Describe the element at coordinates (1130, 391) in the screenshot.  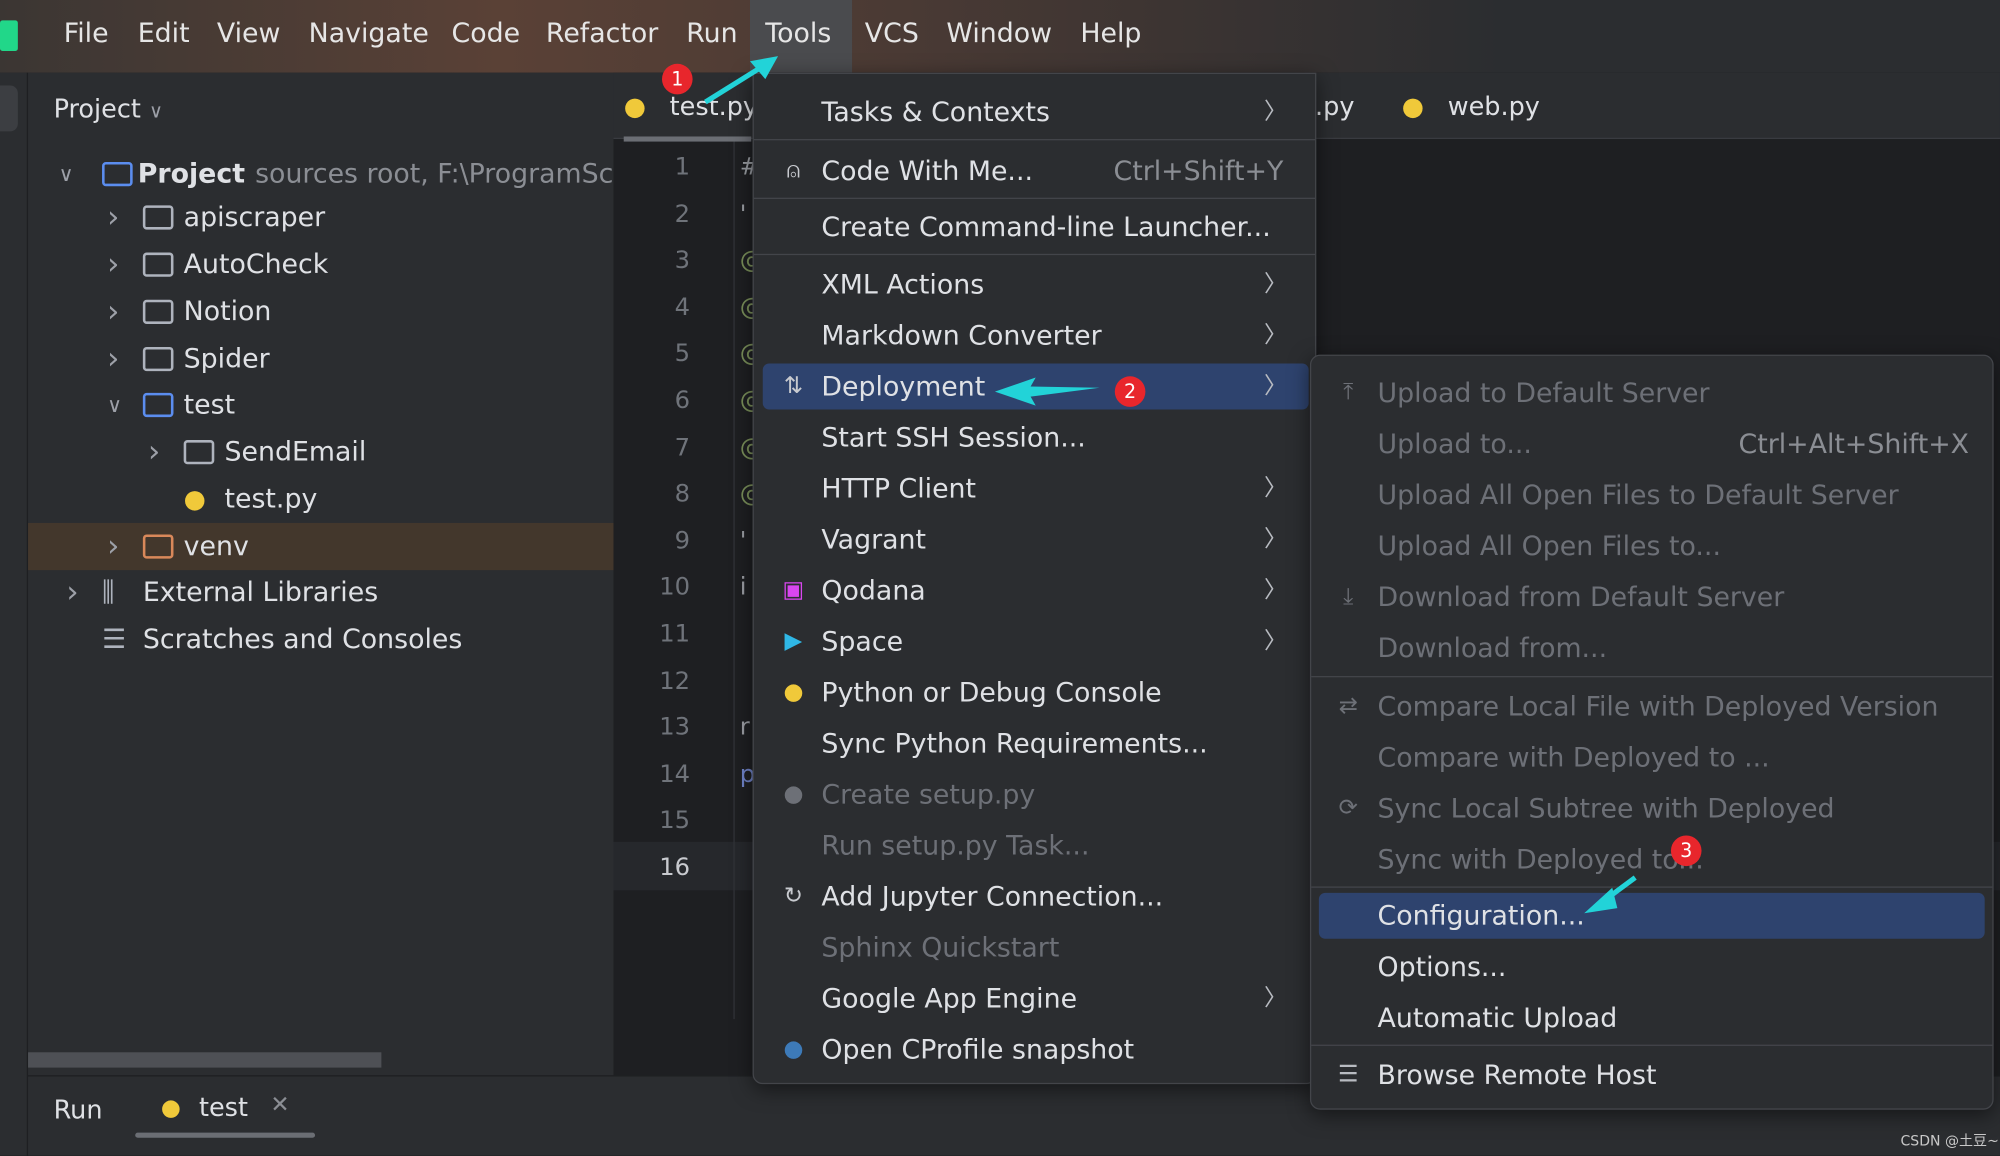
I see `annotation-badge-2: 2` at that location.